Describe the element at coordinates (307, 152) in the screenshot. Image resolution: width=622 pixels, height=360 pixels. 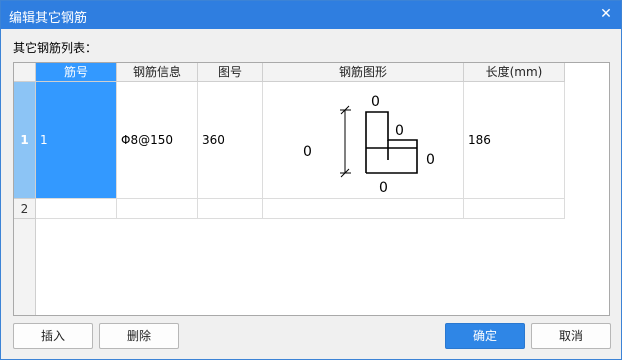
I see `shape-dim-left: 0` at that location.